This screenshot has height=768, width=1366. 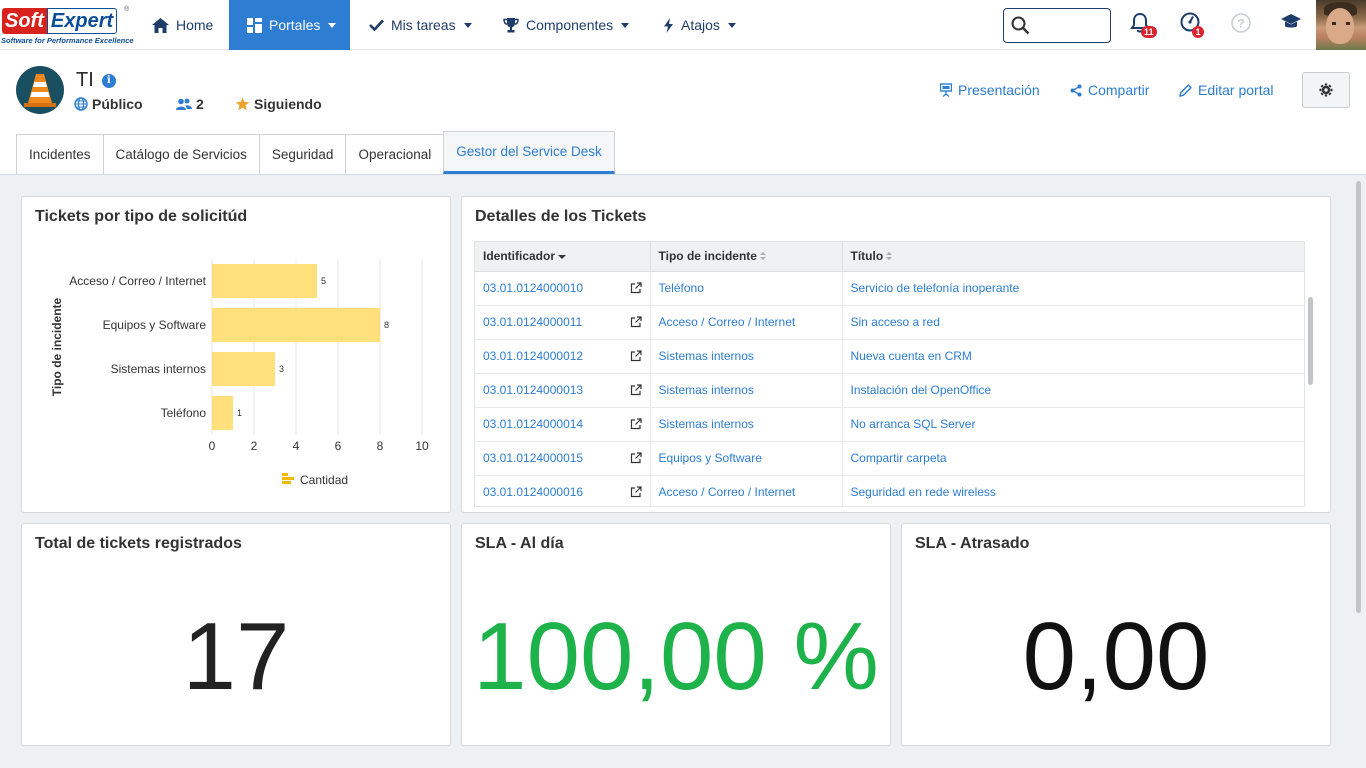 What do you see at coordinates (254, 446) in the screenshot?
I see `x-tick-label: 2` at bounding box center [254, 446].